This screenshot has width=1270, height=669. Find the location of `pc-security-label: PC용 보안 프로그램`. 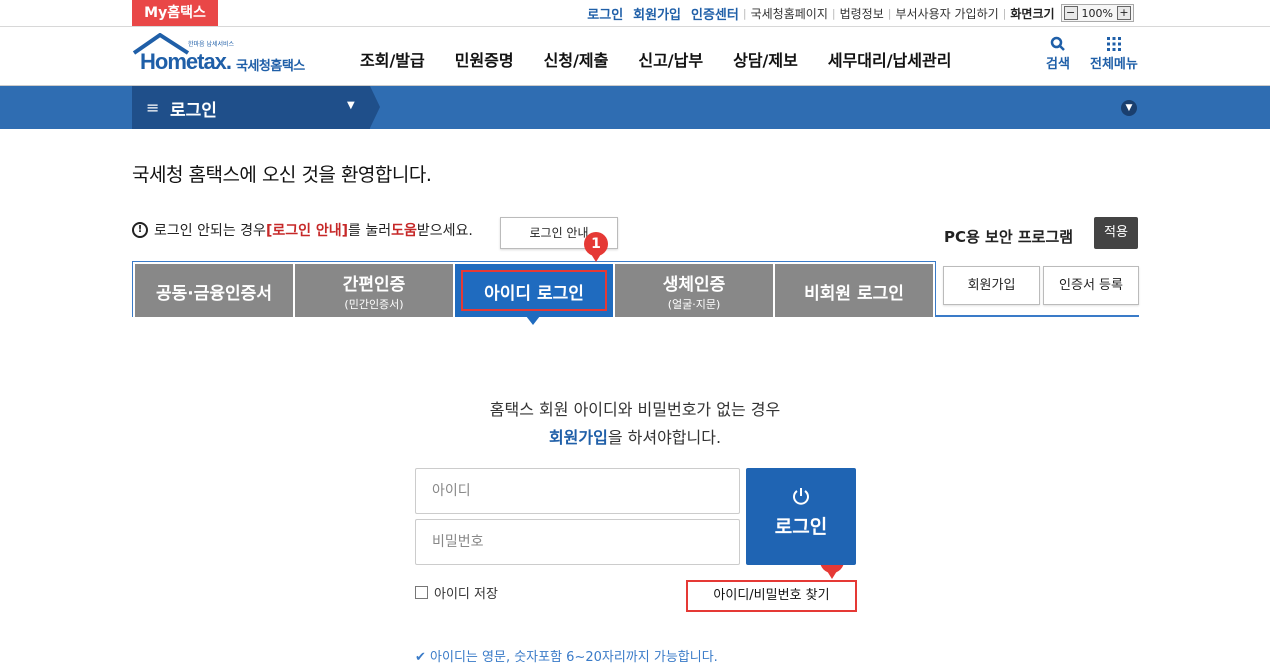

pc-security-label: PC용 보안 프로그램 is located at coordinates (1009, 237).